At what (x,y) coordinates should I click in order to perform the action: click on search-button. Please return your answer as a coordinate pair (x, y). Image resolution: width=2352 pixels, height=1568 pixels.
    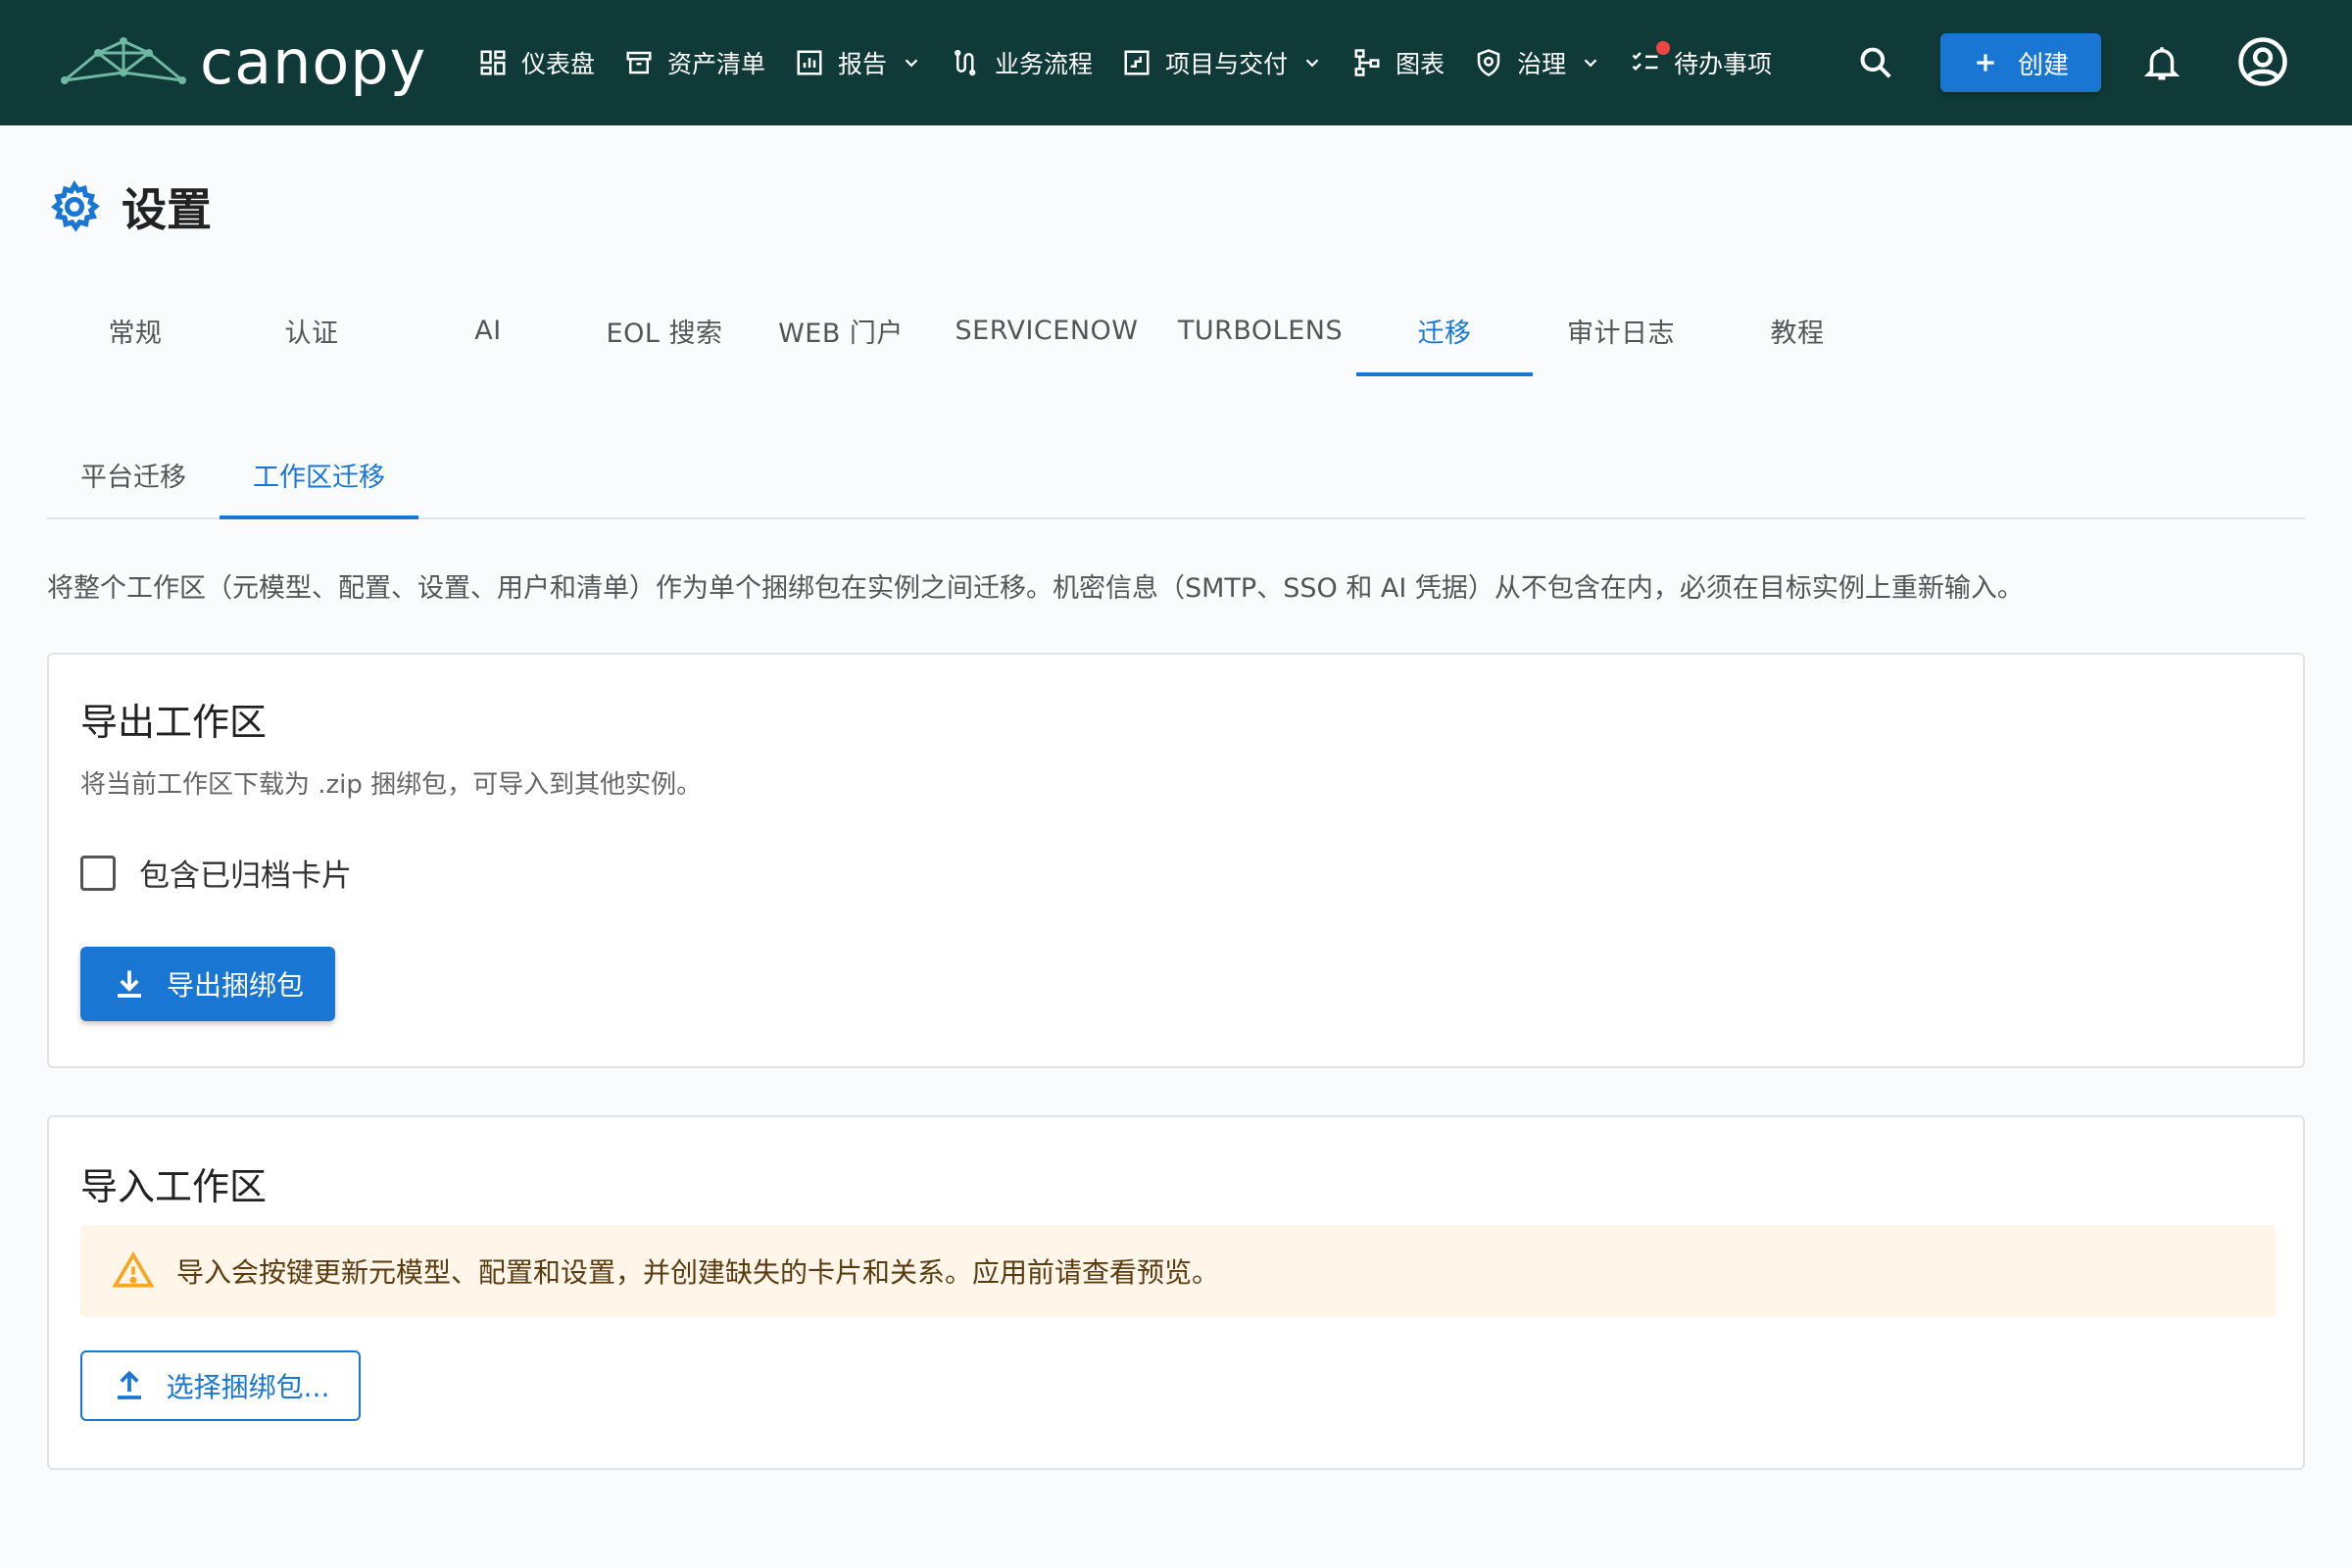
    Looking at the image, I should click on (1875, 62).